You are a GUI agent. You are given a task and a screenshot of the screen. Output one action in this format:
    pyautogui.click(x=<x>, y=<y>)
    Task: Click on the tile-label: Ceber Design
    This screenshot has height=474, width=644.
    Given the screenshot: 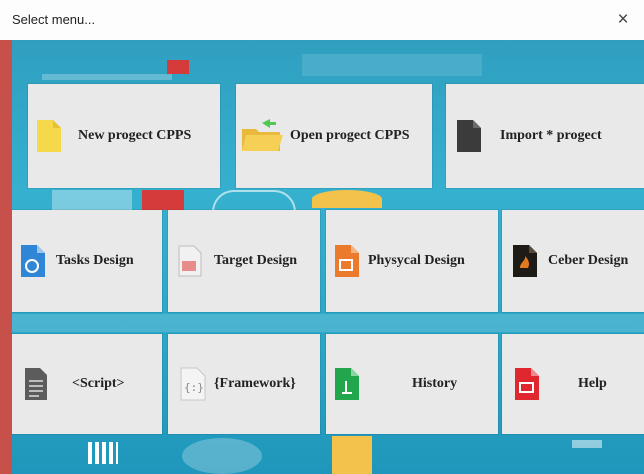 What is the action you would take?
    pyautogui.click(x=588, y=260)
    